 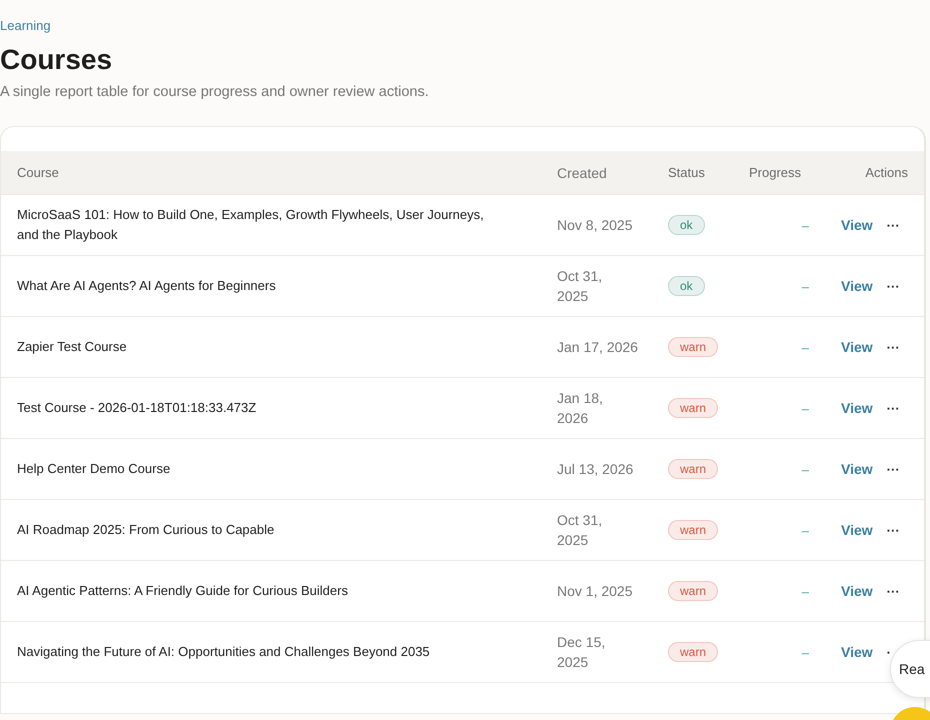 What do you see at coordinates (582, 173) in the screenshot?
I see `column-header: Created` at bounding box center [582, 173].